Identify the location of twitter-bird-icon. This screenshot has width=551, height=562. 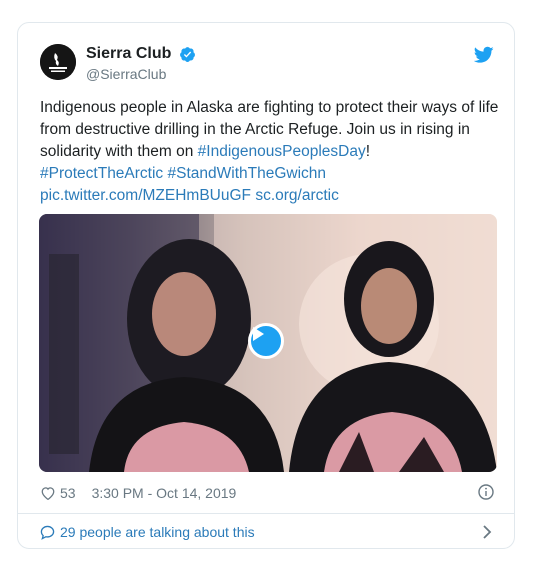
(484, 55).